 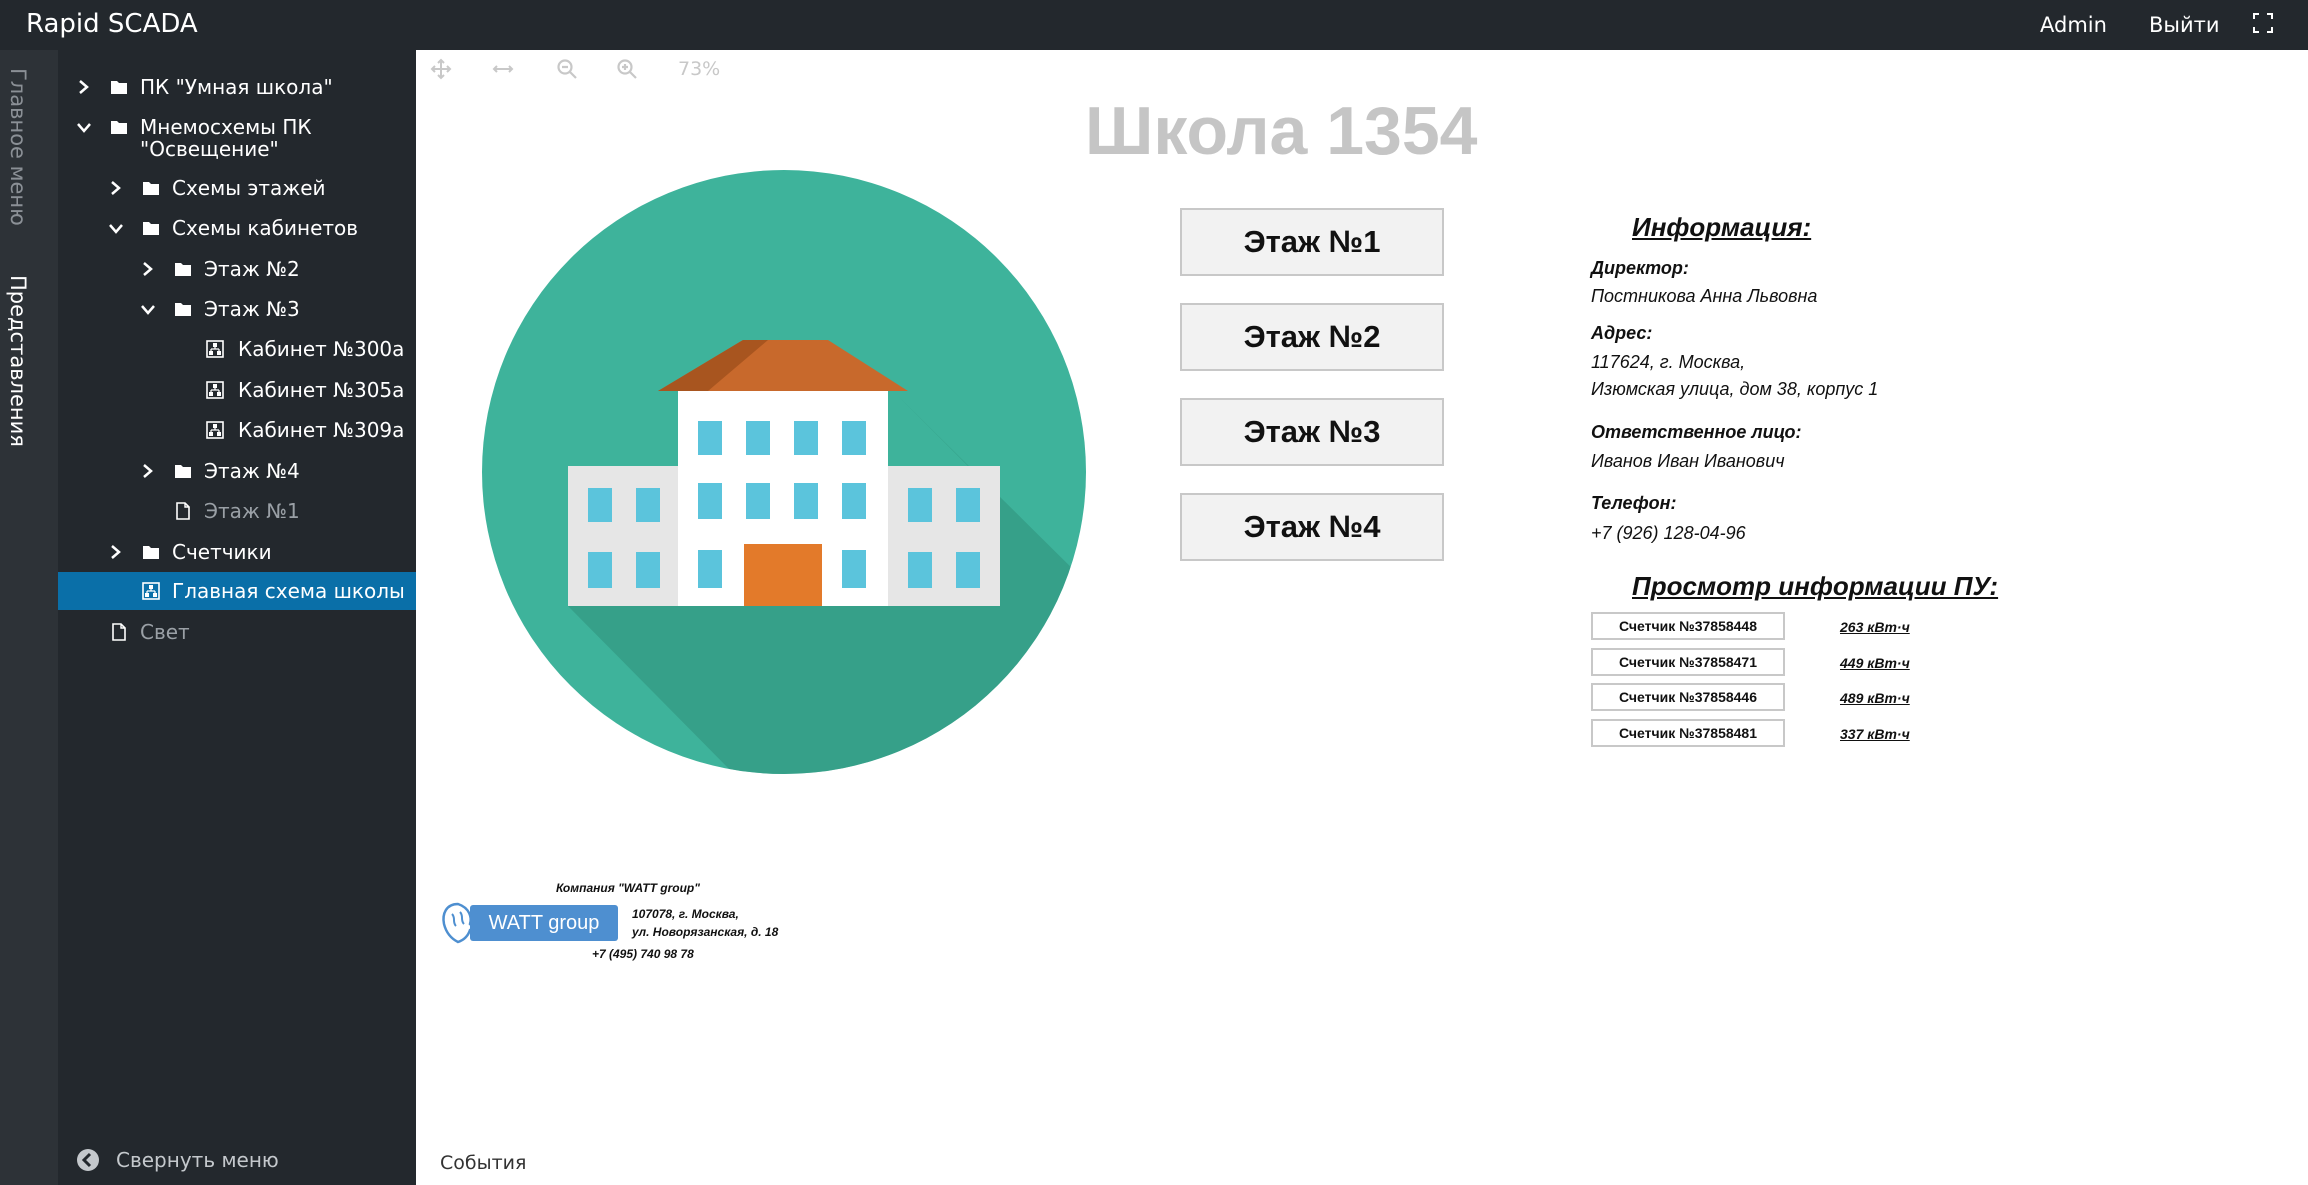 What do you see at coordinates (197, 1160) in the screenshot?
I see `collapse-menu-label: Свернуть меню` at bounding box center [197, 1160].